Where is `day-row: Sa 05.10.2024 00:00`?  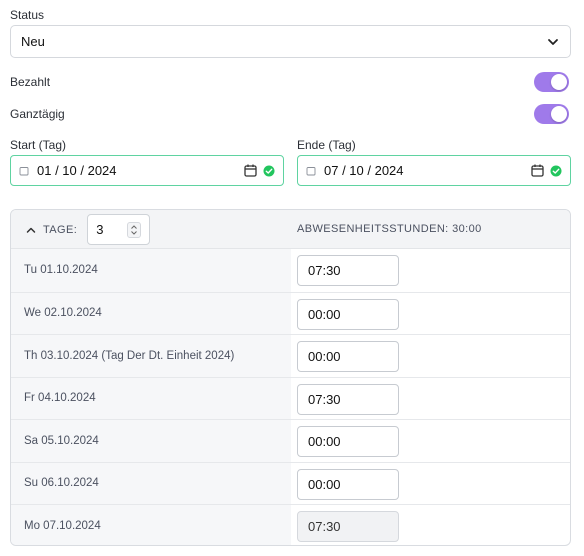
day-row: Sa 05.10.2024 00:00 is located at coordinates (290, 440).